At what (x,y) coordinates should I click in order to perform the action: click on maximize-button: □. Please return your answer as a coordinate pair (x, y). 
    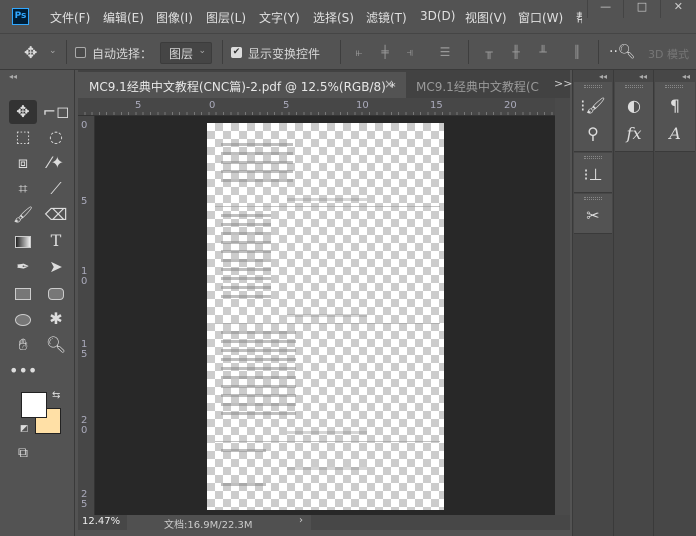
    Looking at the image, I should click on (641, 9).